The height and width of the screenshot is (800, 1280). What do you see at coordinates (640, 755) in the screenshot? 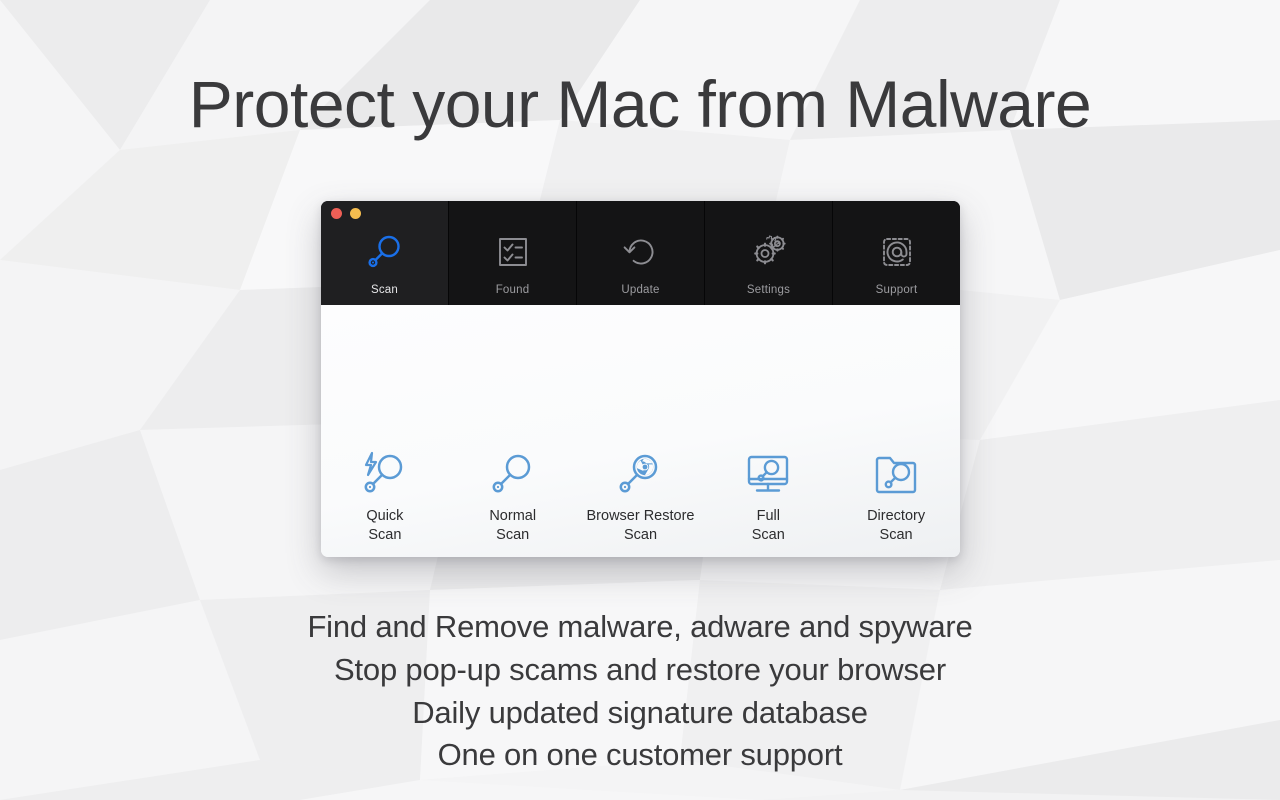
I see `tagline-4: One on one customer support` at bounding box center [640, 755].